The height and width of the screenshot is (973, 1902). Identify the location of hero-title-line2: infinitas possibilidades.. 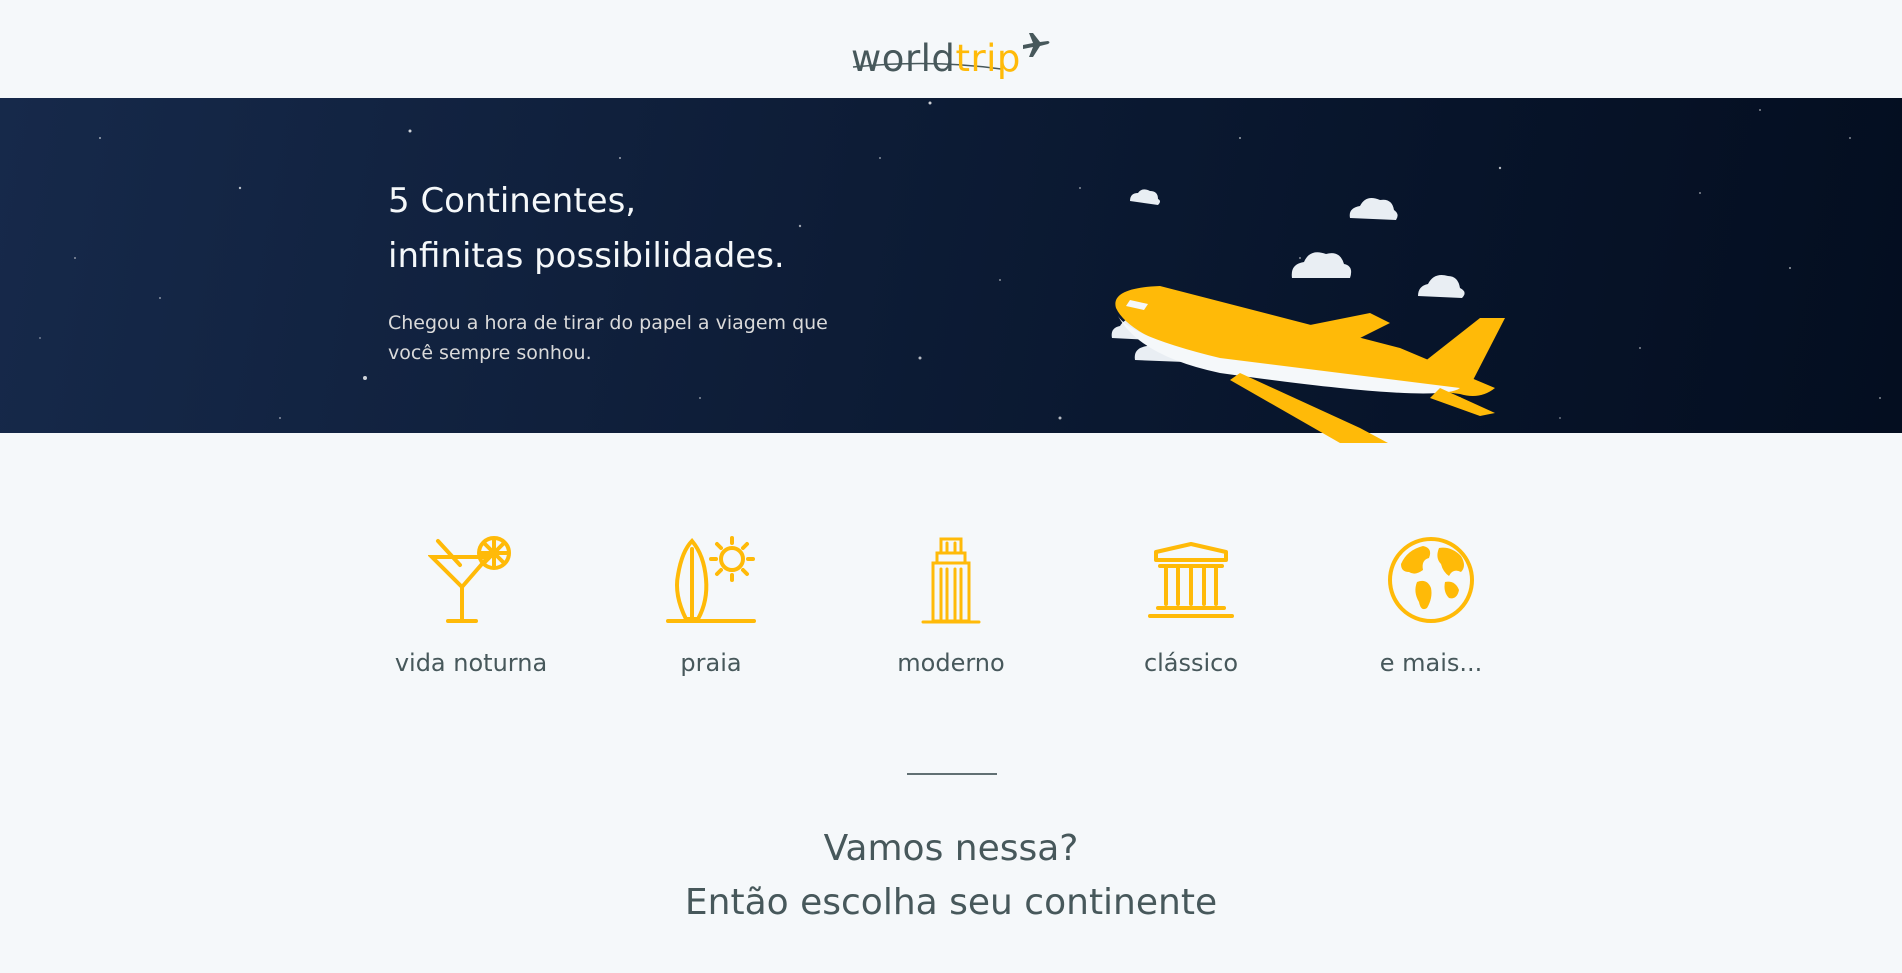
(586, 256).